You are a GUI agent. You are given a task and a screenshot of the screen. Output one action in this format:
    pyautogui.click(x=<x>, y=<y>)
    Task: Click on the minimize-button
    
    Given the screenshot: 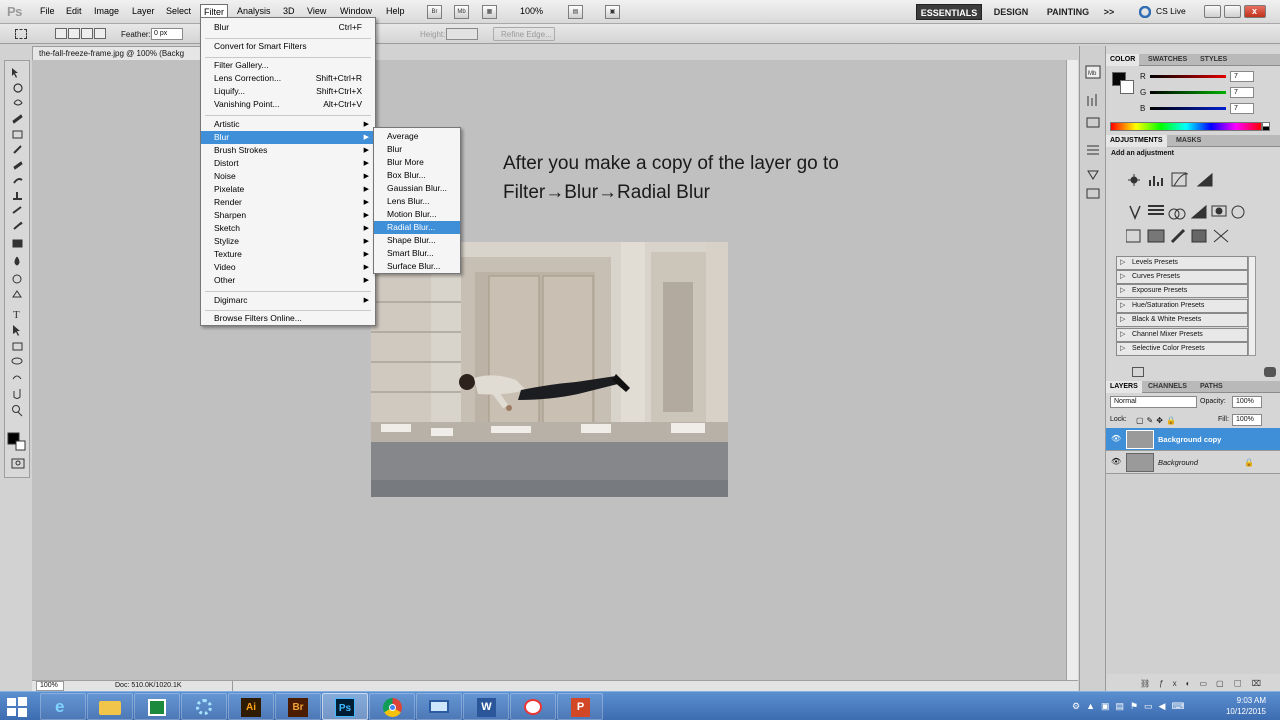 What is the action you would take?
    pyautogui.click(x=1212, y=11)
    